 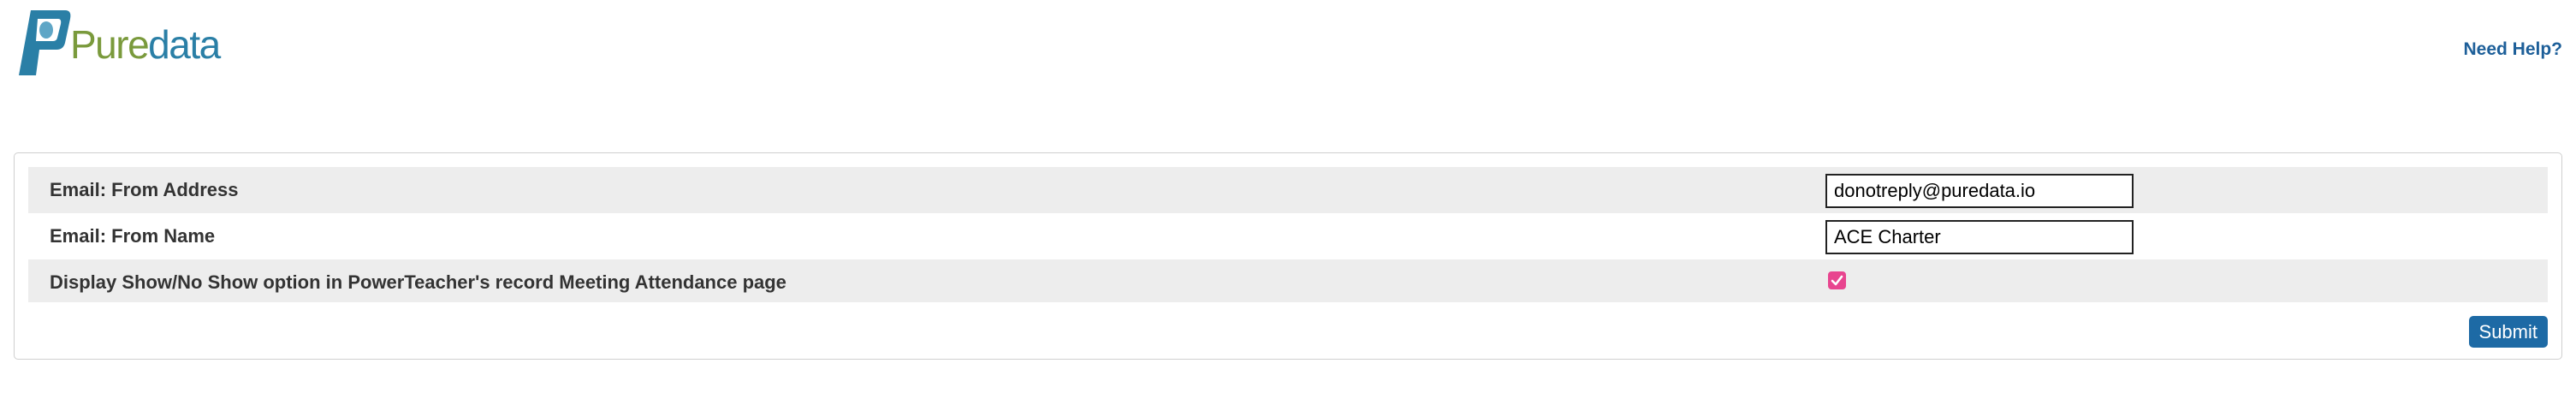 I want to click on from-address-input, so click(x=1979, y=191).